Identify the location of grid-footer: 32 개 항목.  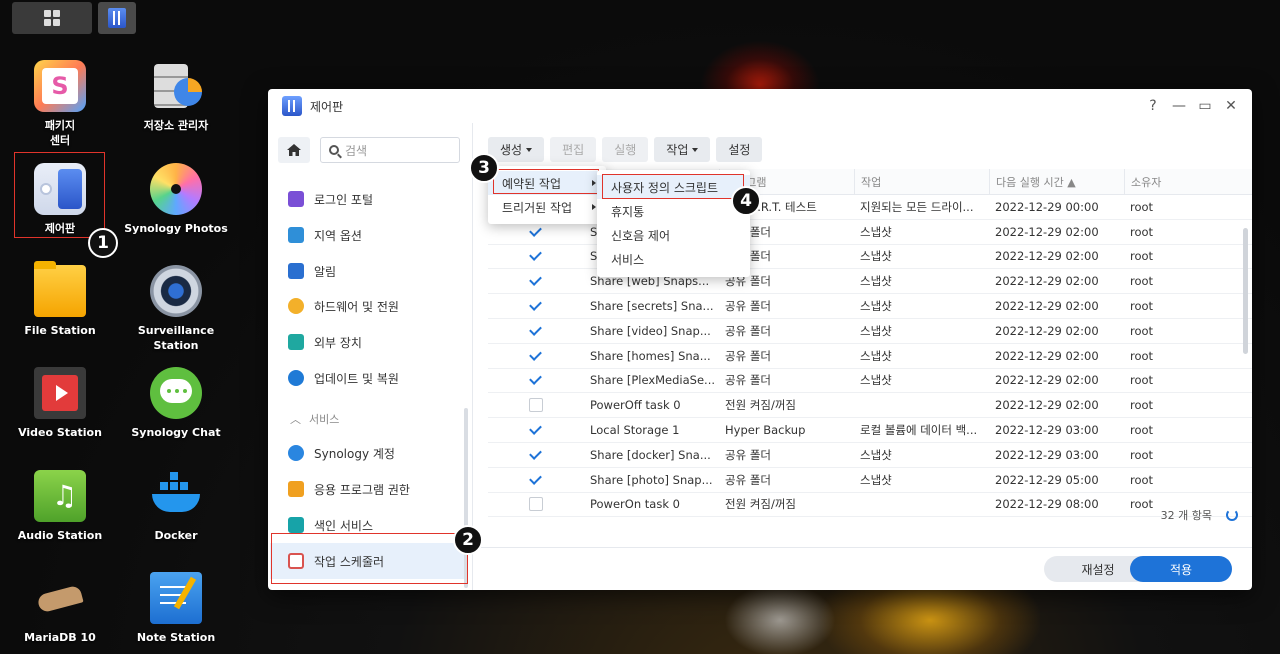
(1199, 515).